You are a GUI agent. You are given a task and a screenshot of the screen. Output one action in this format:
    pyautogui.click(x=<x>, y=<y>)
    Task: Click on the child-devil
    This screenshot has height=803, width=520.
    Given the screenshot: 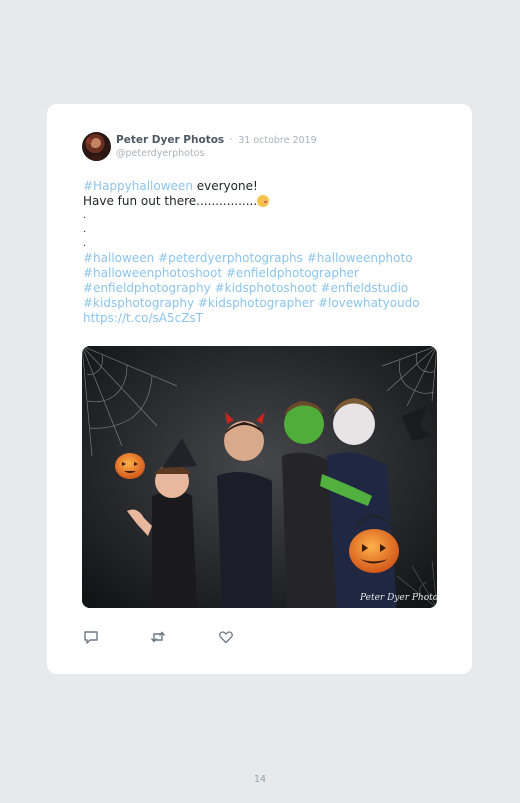 What is the action you would take?
    pyautogui.click(x=244, y=510)
    